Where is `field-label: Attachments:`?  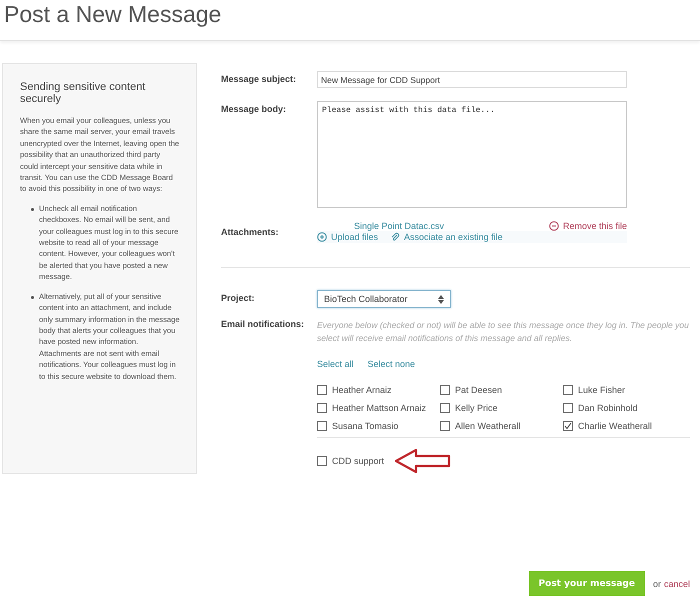
field-label: Attachments: is located at coordinates (250, 231).